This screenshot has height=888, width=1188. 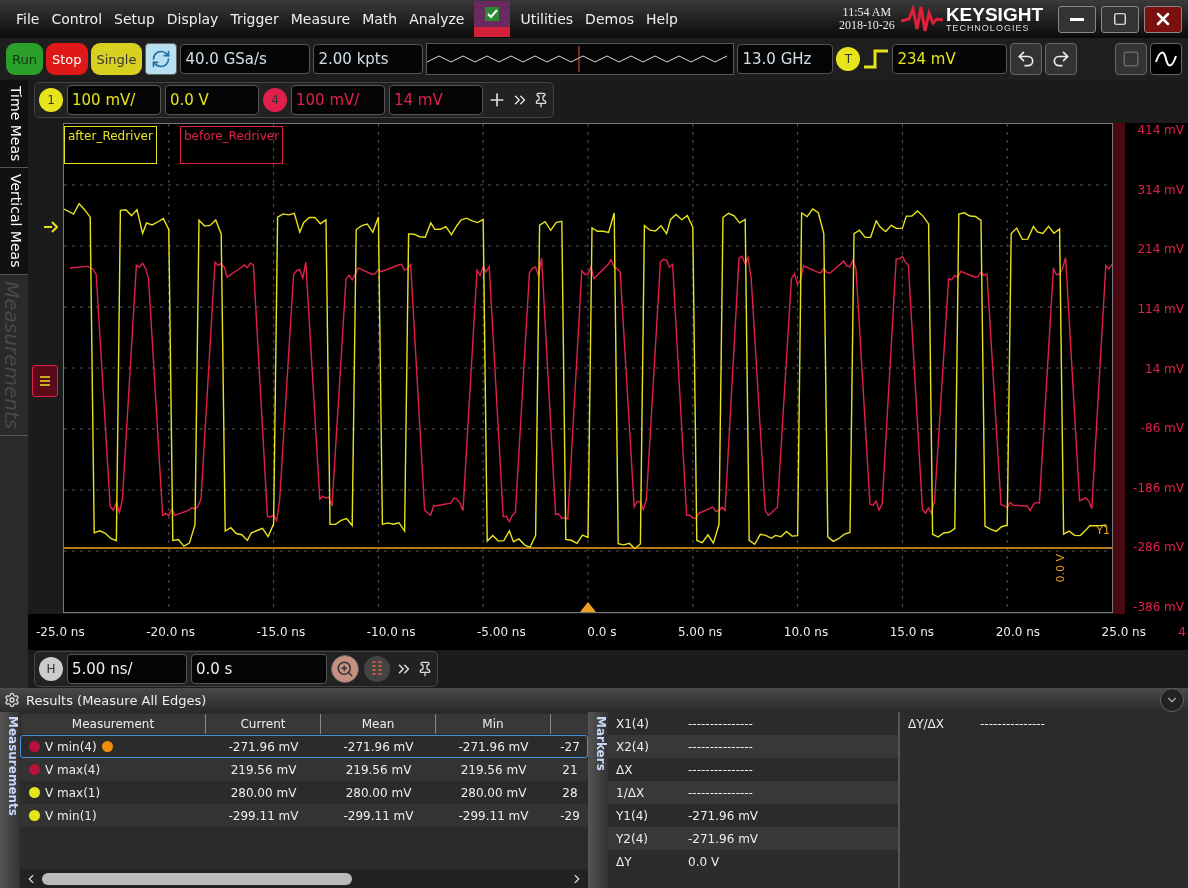 What do you see at coordinates (1163, 19) in the screenshot?
I see `close-button` at bounding box center [1163, 19].